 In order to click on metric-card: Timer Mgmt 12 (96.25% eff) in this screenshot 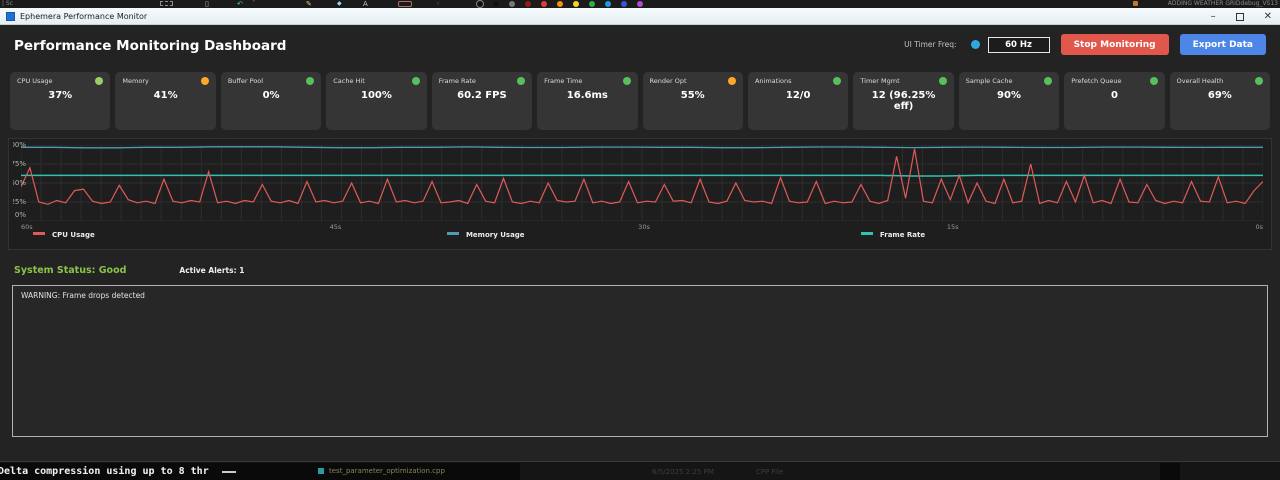, I will do `click(903, 101)`.